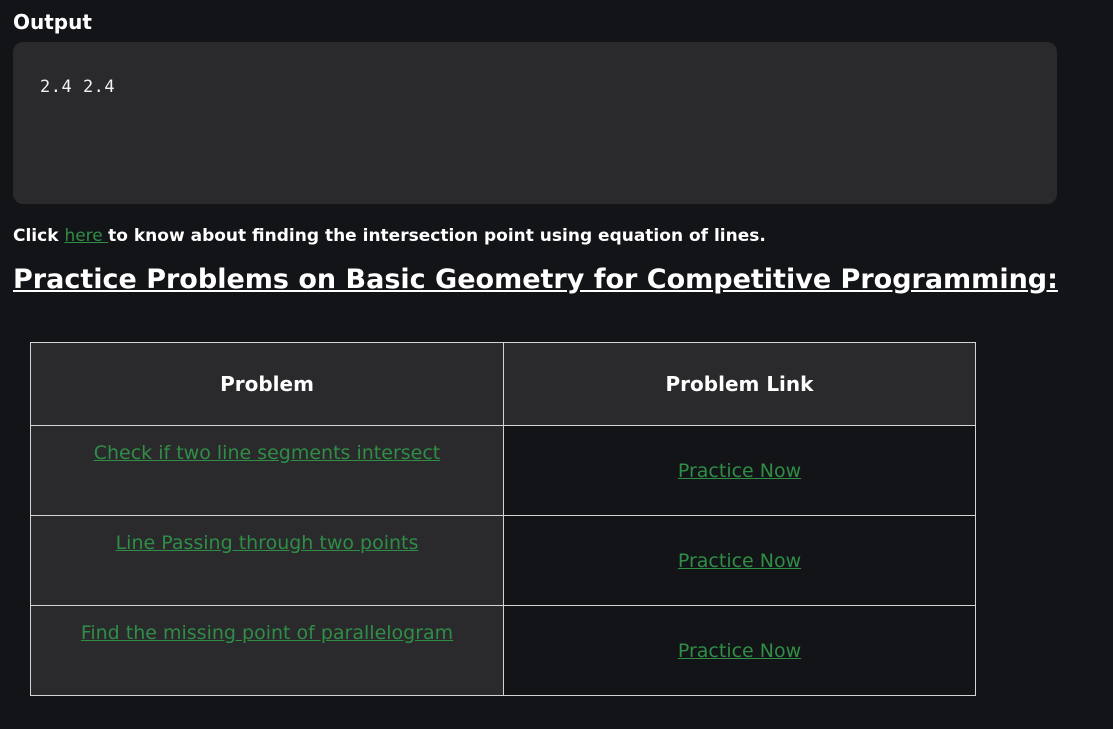  I want to click on output-heading: Output, so click(52, 22).